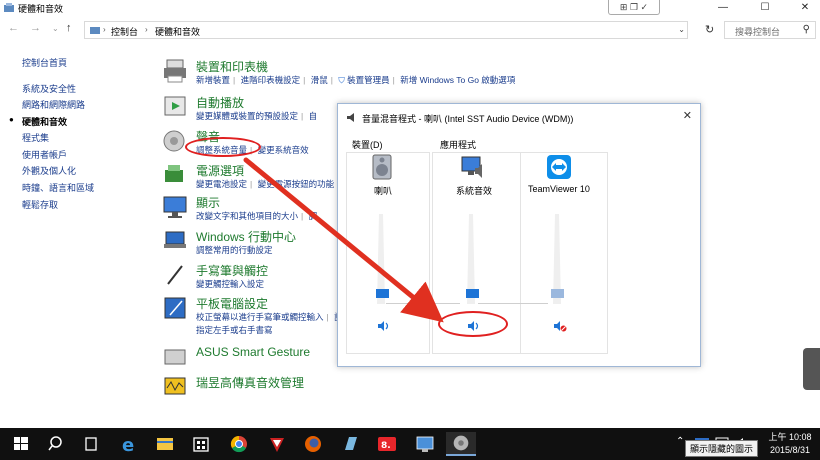 This screenshot has height=460, width=820. Describe the element at coordinates (367, 145) in the screenshot. I see `device-group-label: 裝置(D)` at that location.